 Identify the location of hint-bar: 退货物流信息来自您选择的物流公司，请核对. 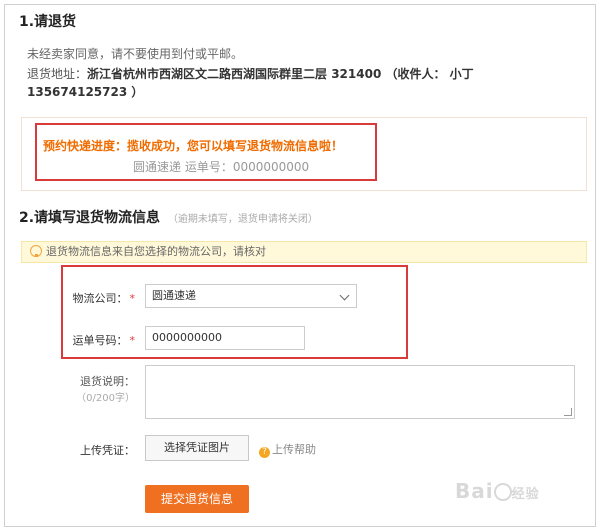
(304, 252).